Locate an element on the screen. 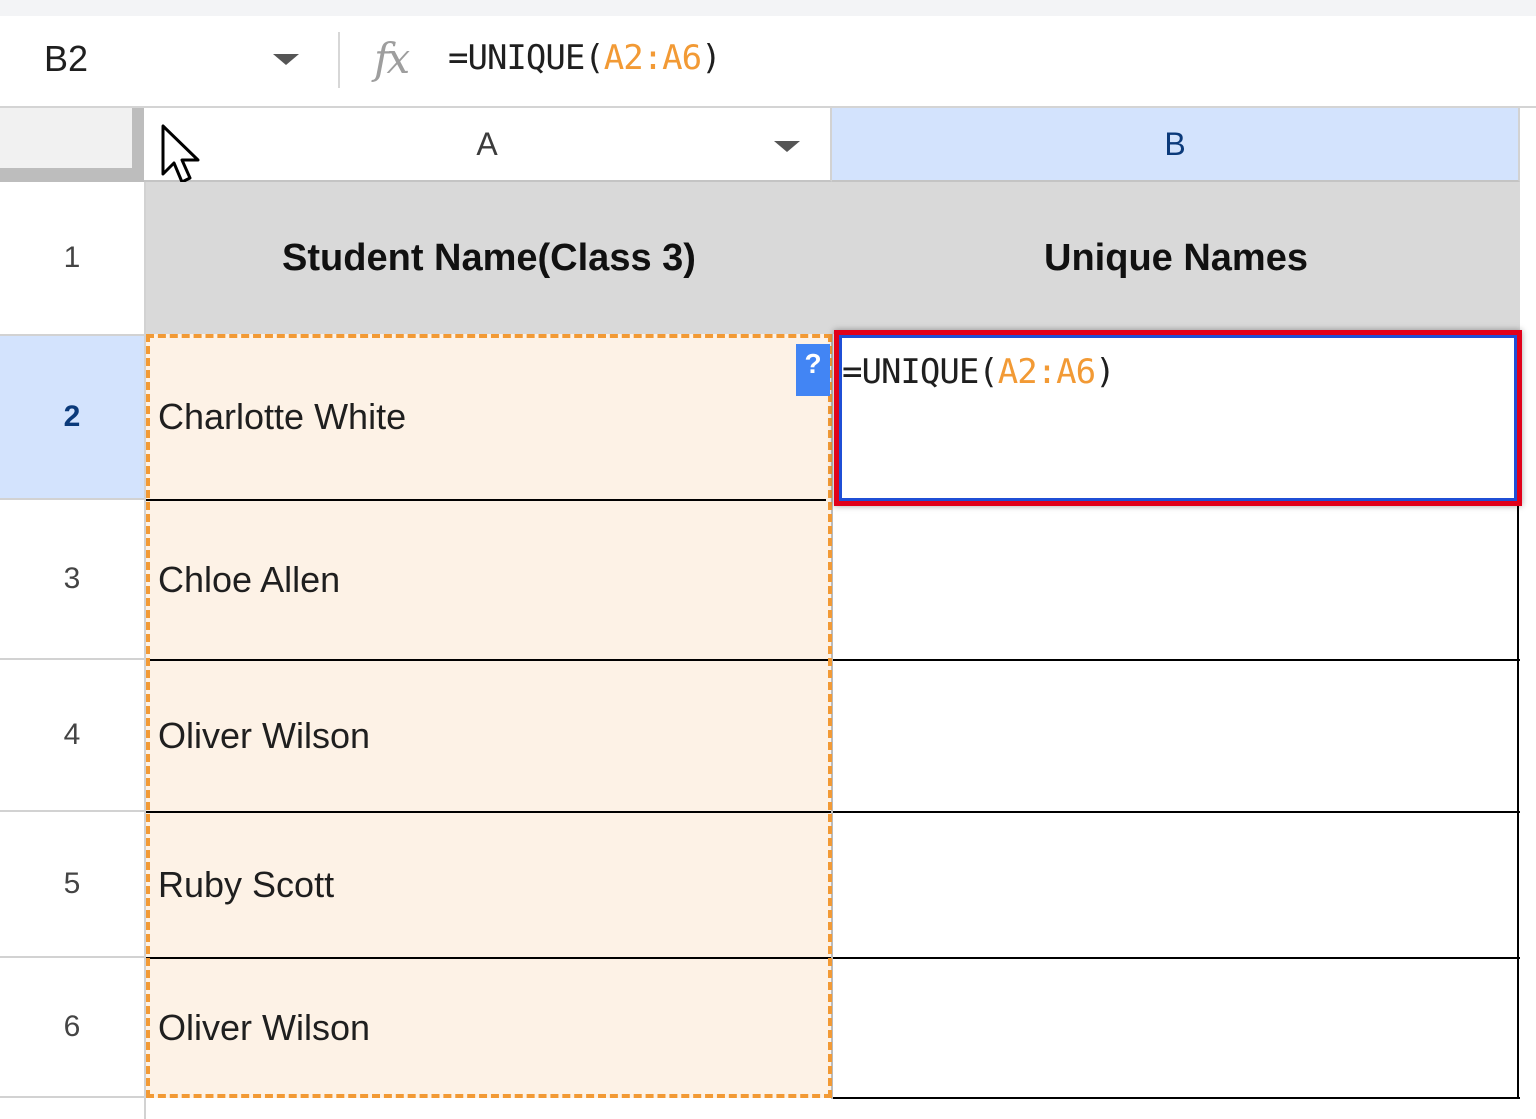 Image resolution: width=1536 pixels, height=1119 pixels. row-header-6: 6 is located at coordinates (72, 1028).